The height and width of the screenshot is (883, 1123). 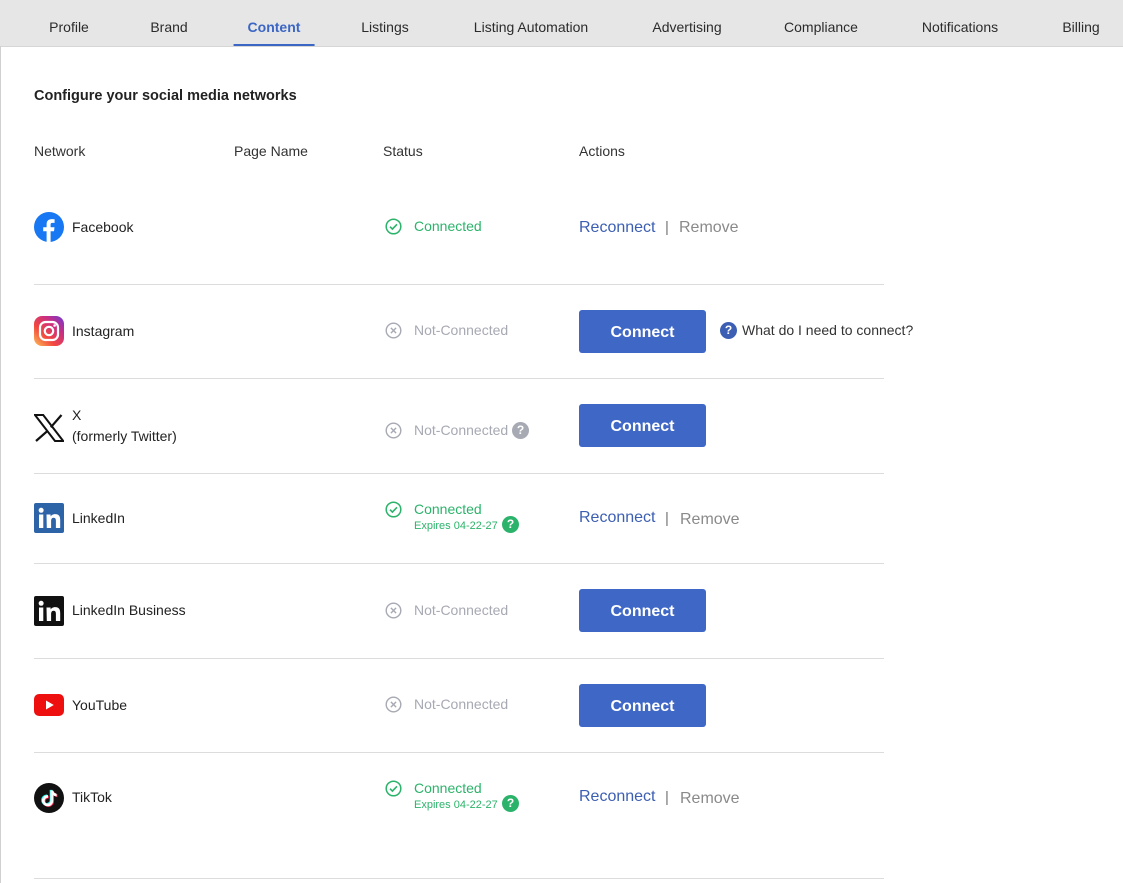 I want to click on network-name: Facebook, so click(x=103, y=227).